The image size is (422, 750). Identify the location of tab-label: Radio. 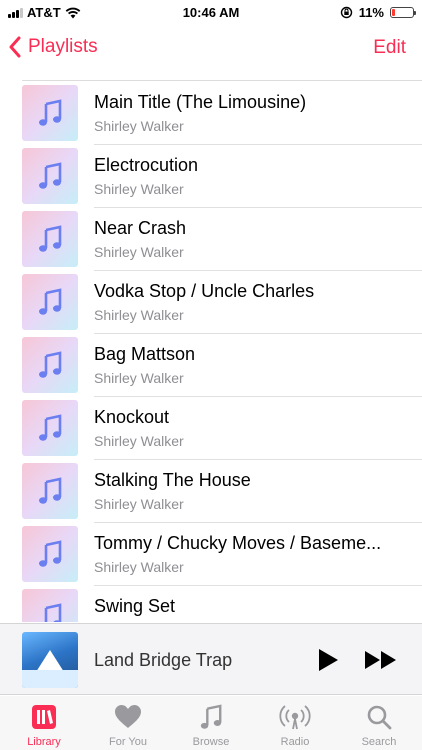
(295, 742).